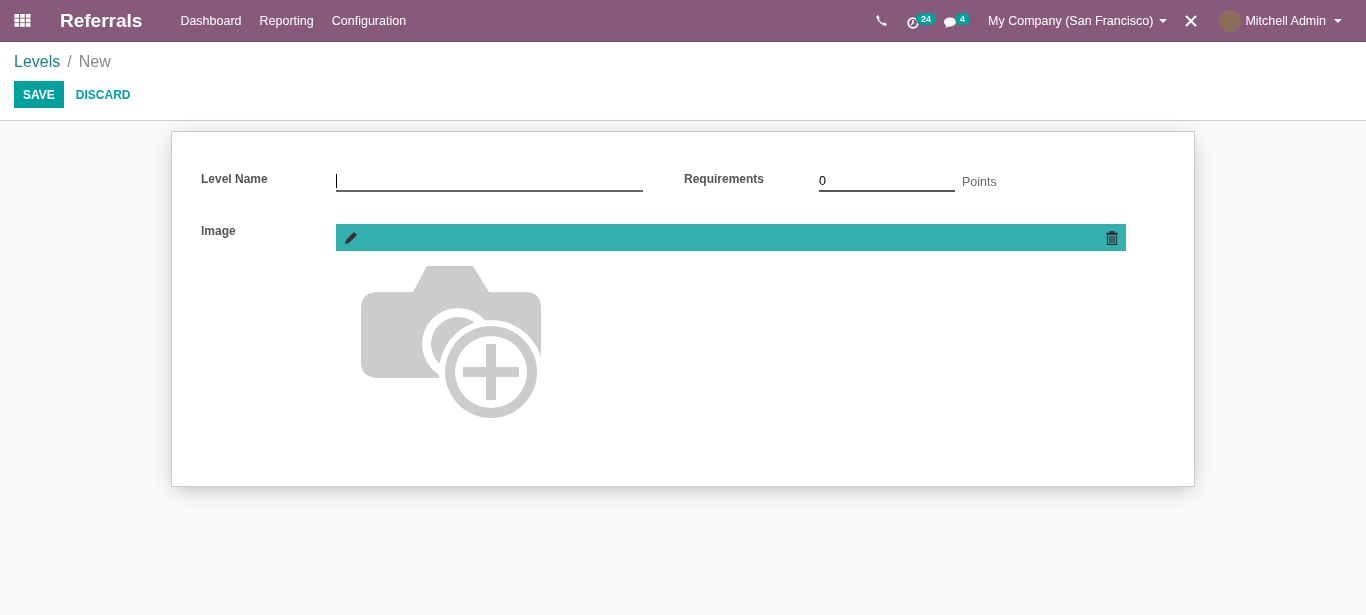  Describe the element at coordinates (351, 237) in the screenshot. I see `pencil-icon` at that location.